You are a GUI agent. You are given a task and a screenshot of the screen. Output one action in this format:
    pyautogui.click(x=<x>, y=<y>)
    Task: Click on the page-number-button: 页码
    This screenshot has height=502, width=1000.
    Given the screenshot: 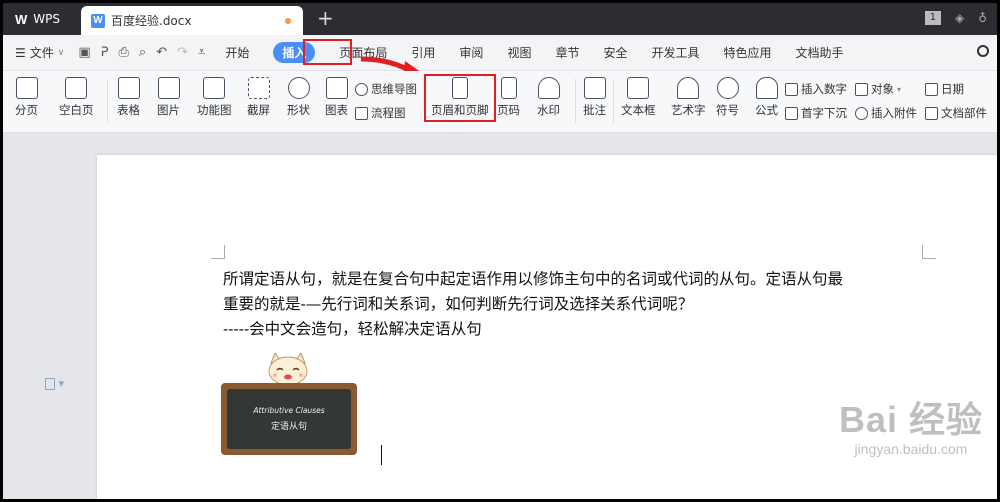 What is the action you would take?
    pyautogui.click(x=508, y=97)
    